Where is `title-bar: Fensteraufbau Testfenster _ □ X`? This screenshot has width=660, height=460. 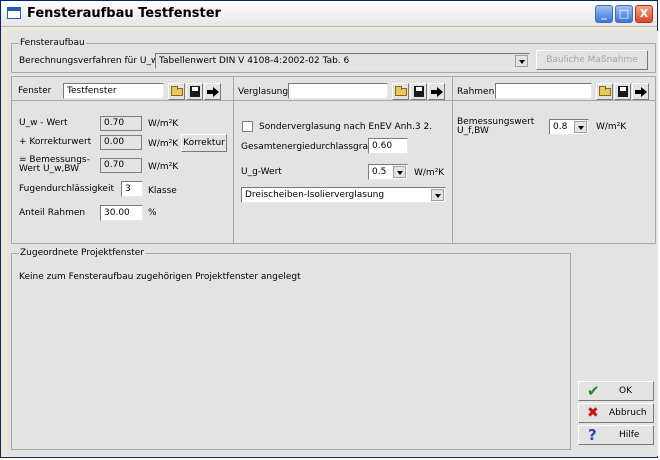
title-bar: Fensteraufbau Testfenster _ □ X is located at coordinates (329, 14).